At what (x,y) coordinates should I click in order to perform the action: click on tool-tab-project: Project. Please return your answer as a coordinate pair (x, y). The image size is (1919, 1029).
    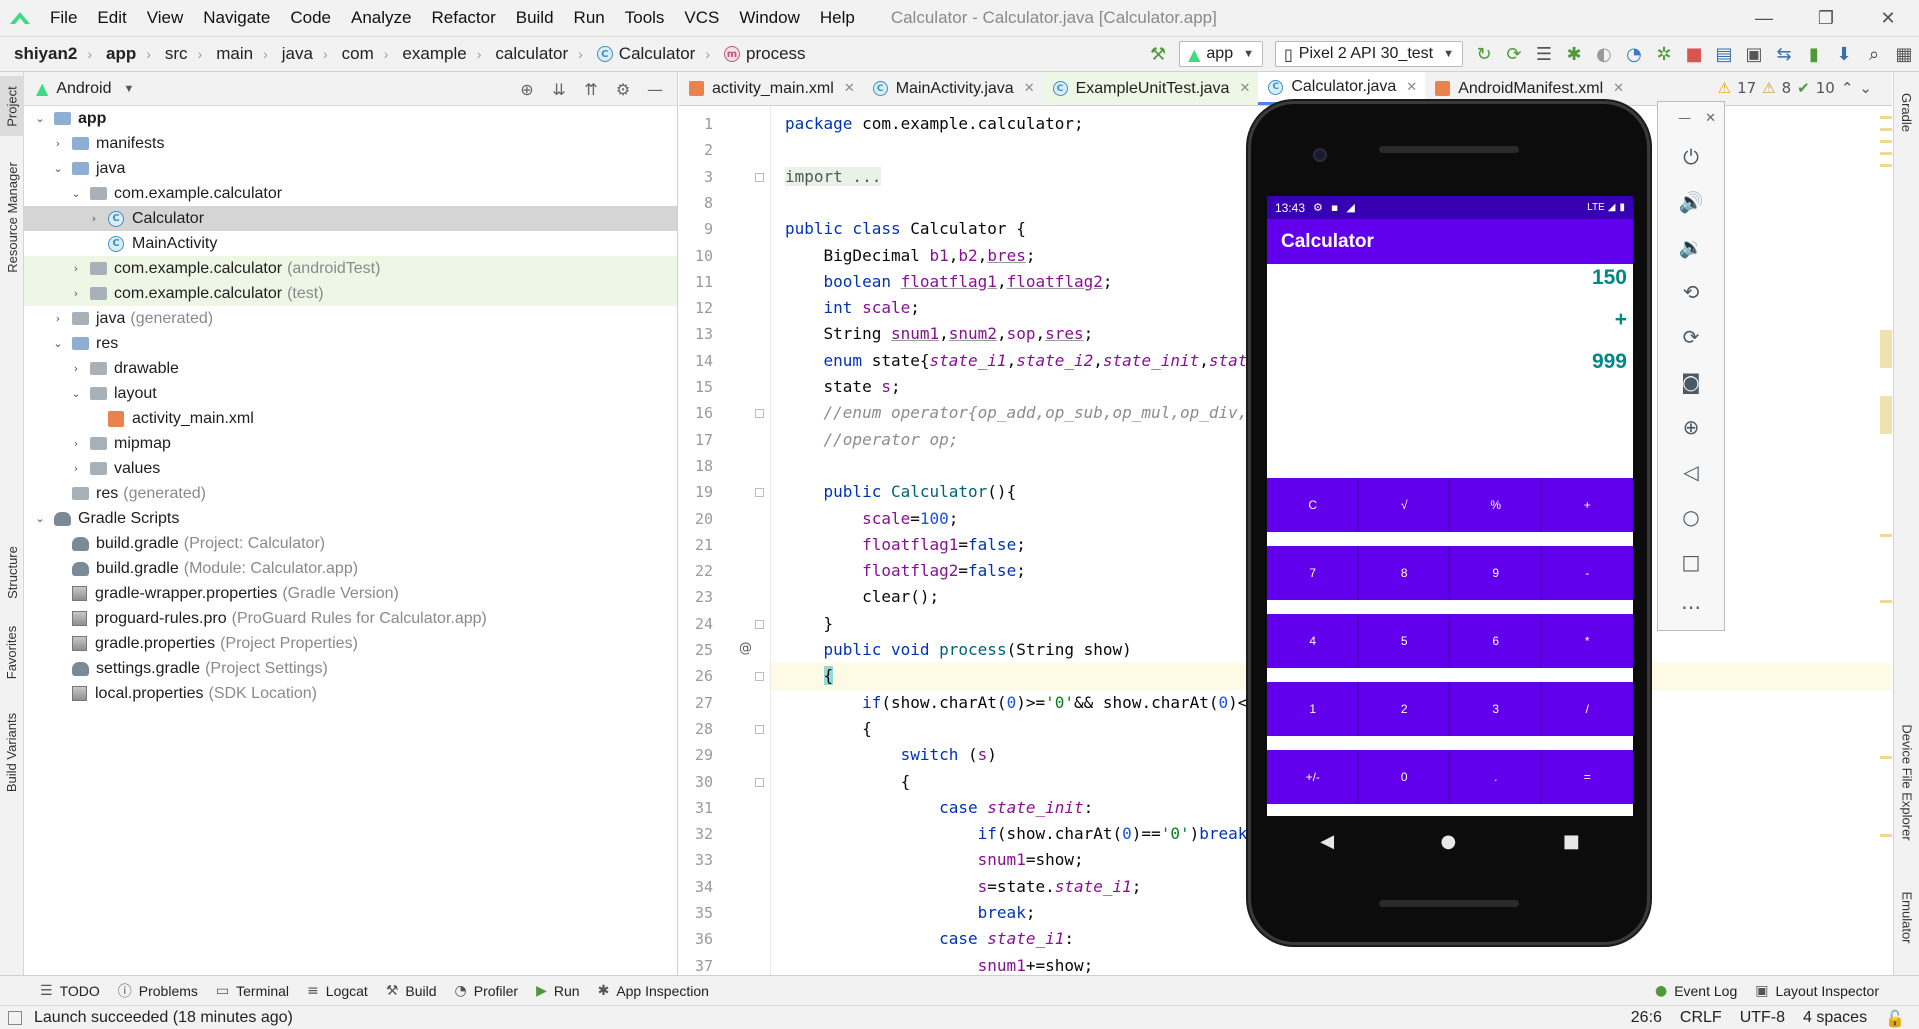
    Looking at the image, I should click on (12, 106).